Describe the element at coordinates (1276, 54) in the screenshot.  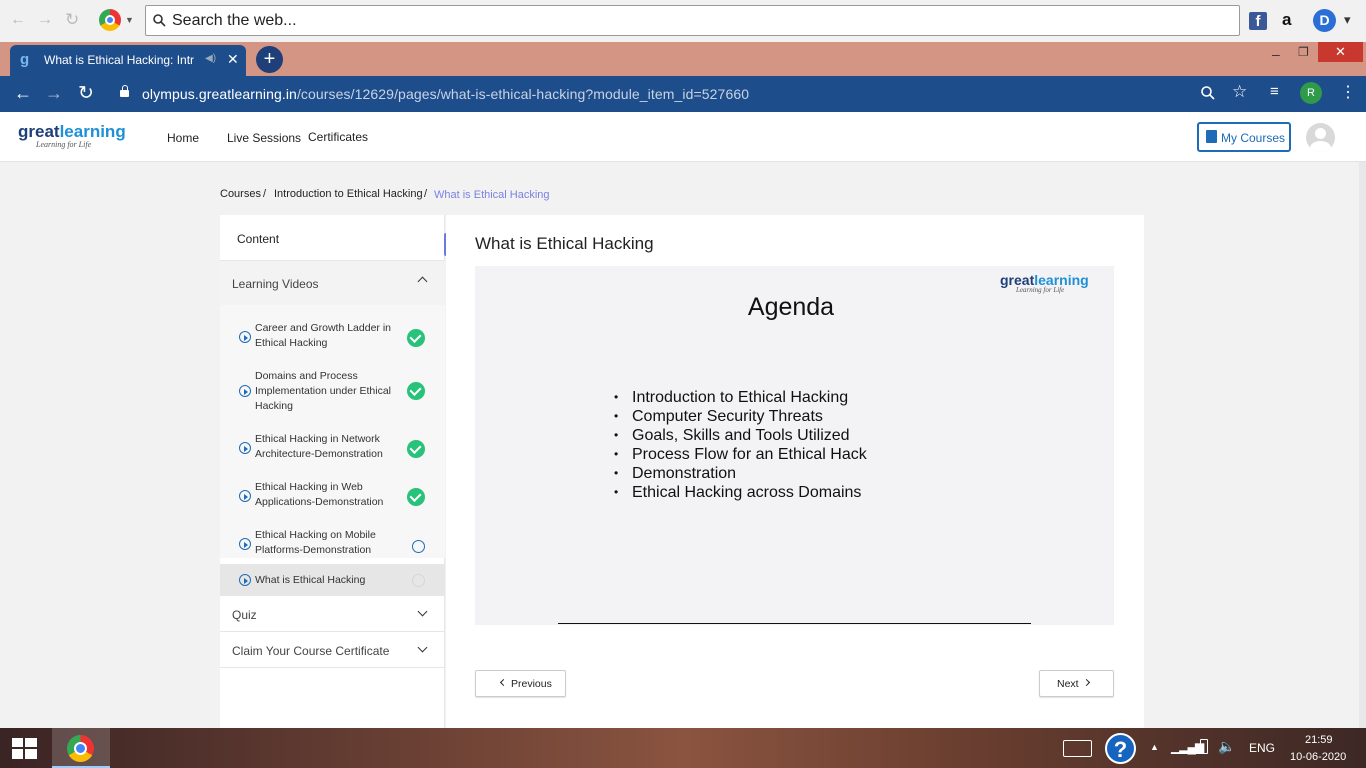
I see `minimize-icon: –` at that location.